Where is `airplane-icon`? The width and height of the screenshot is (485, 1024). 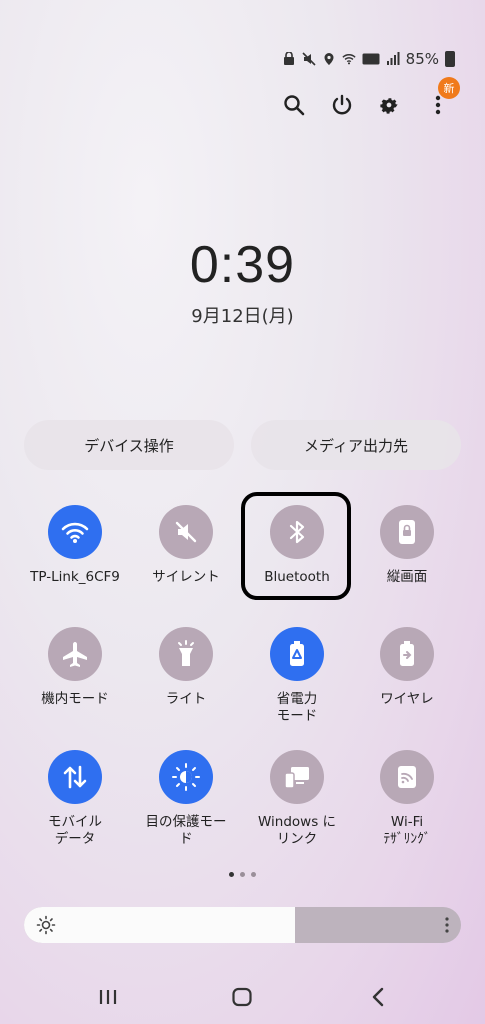 airplane-icon is located at coordinates (75, 654).